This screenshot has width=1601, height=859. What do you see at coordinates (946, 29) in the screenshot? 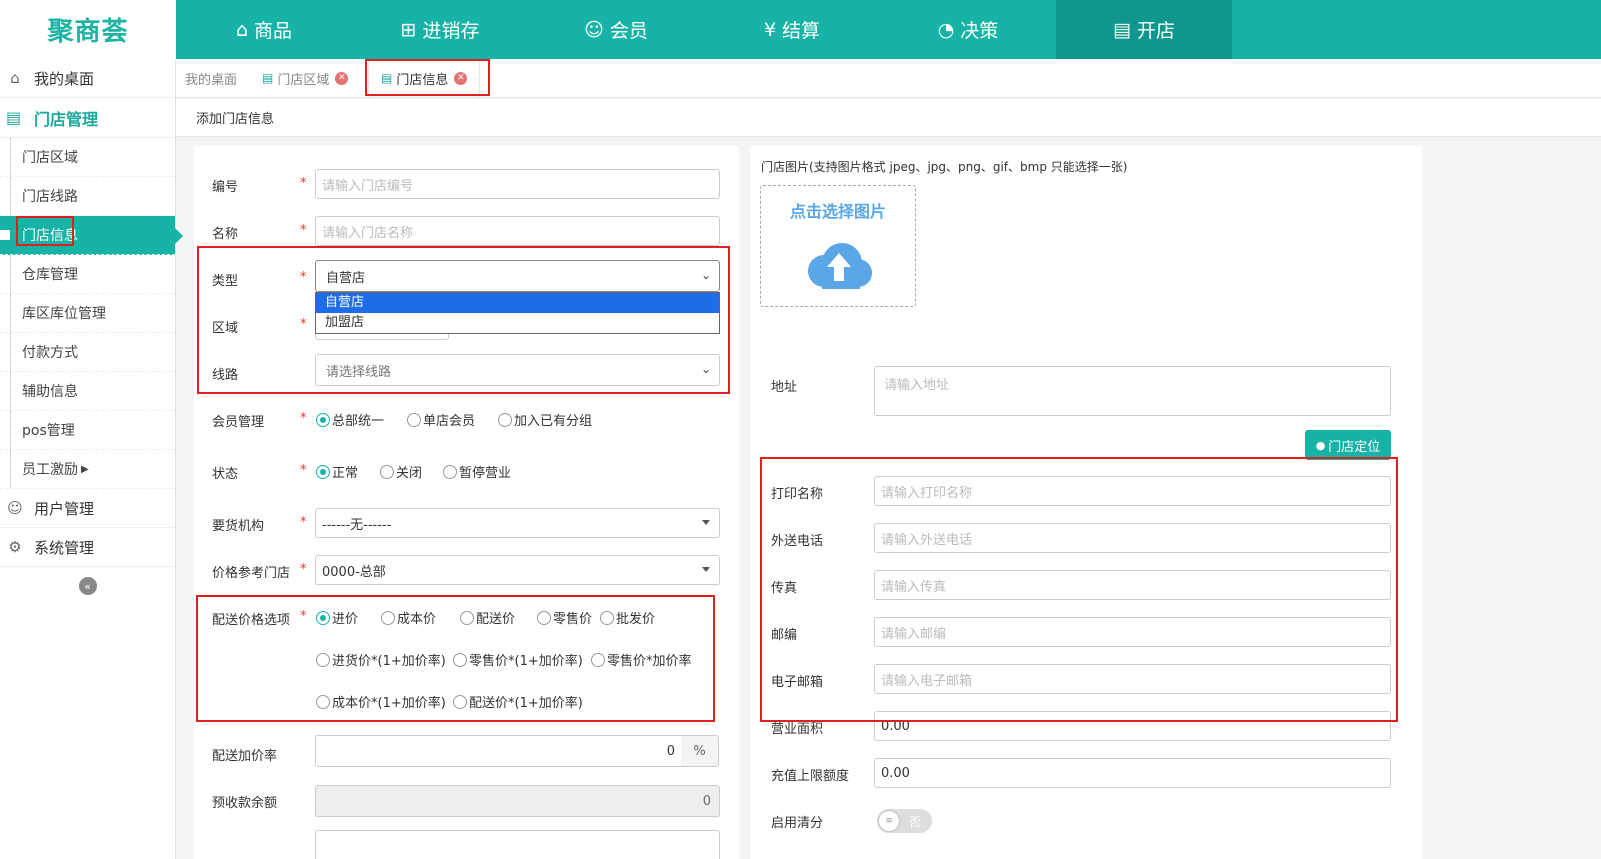
I see `decision-icon: ◔` at bounding box center [946, 29].